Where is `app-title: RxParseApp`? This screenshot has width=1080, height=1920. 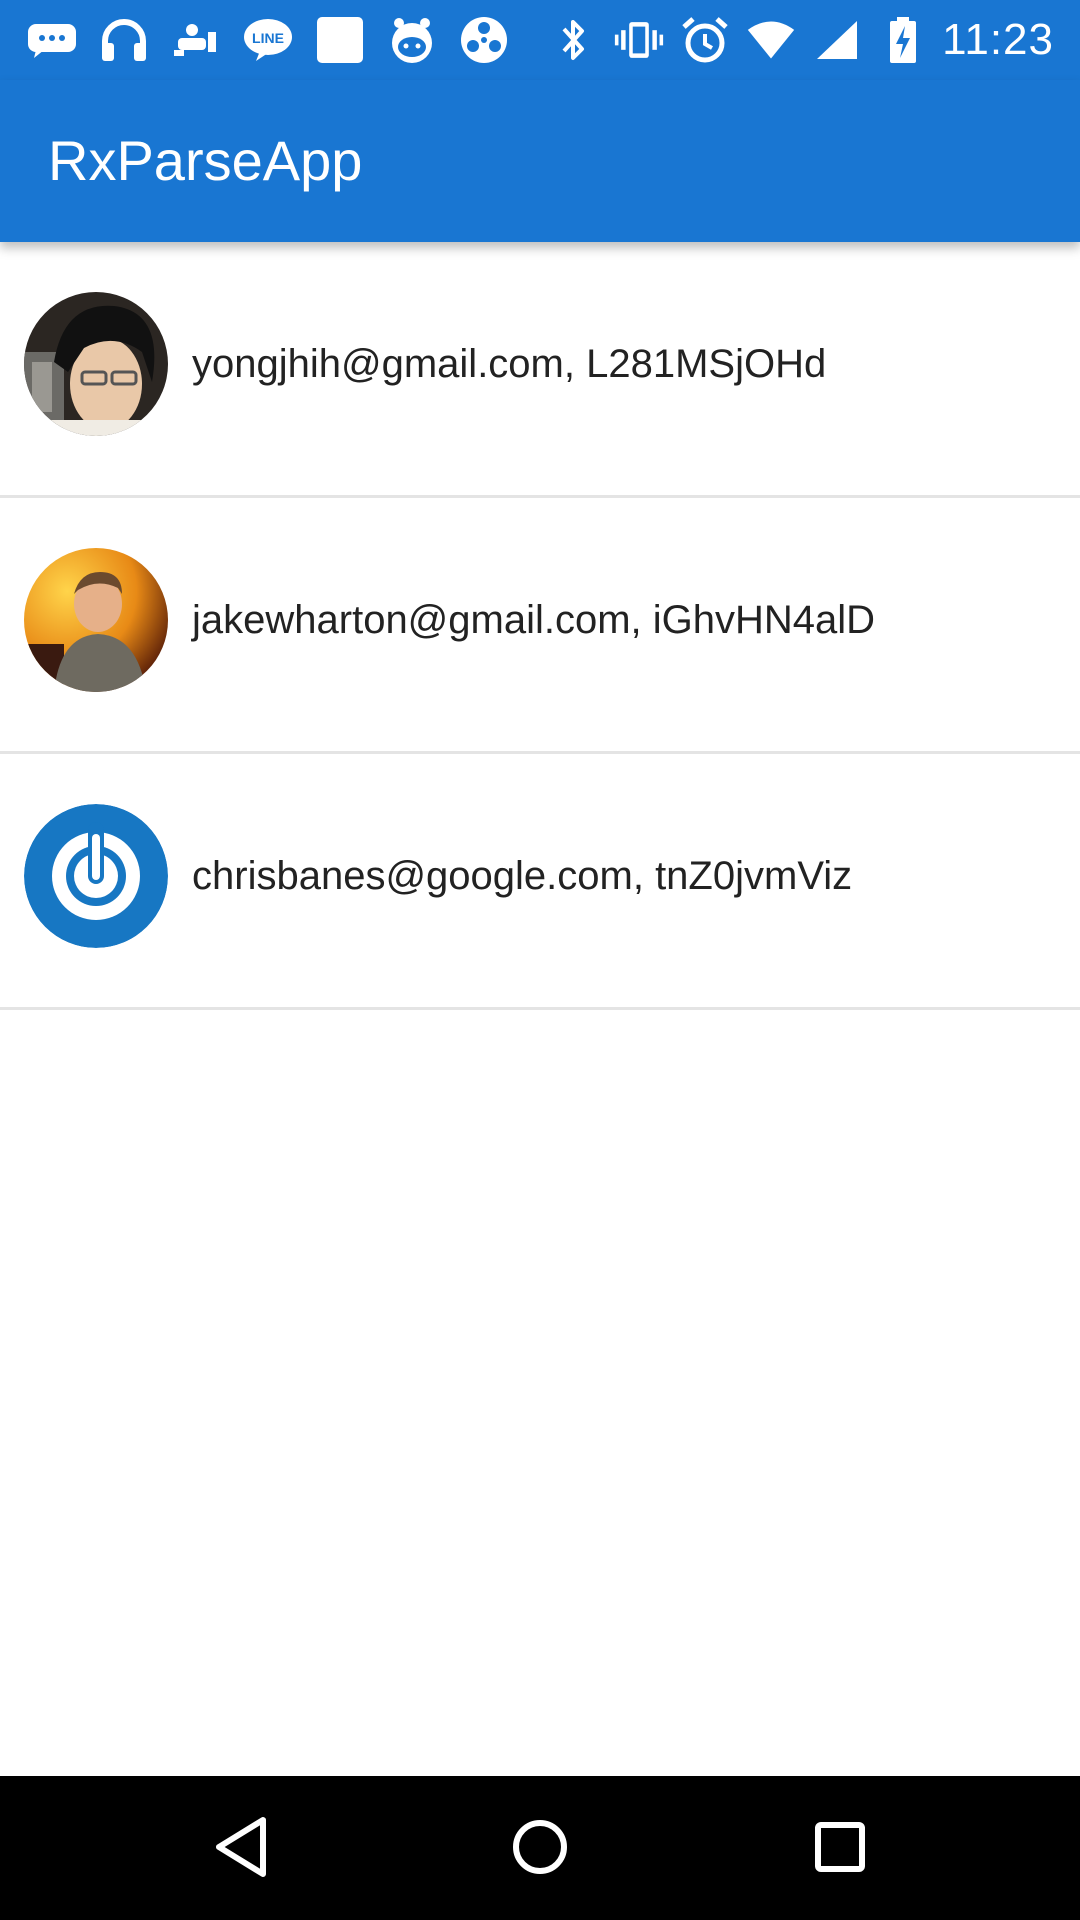 app-title: RxParseApp is located at coordinates (205, 160).